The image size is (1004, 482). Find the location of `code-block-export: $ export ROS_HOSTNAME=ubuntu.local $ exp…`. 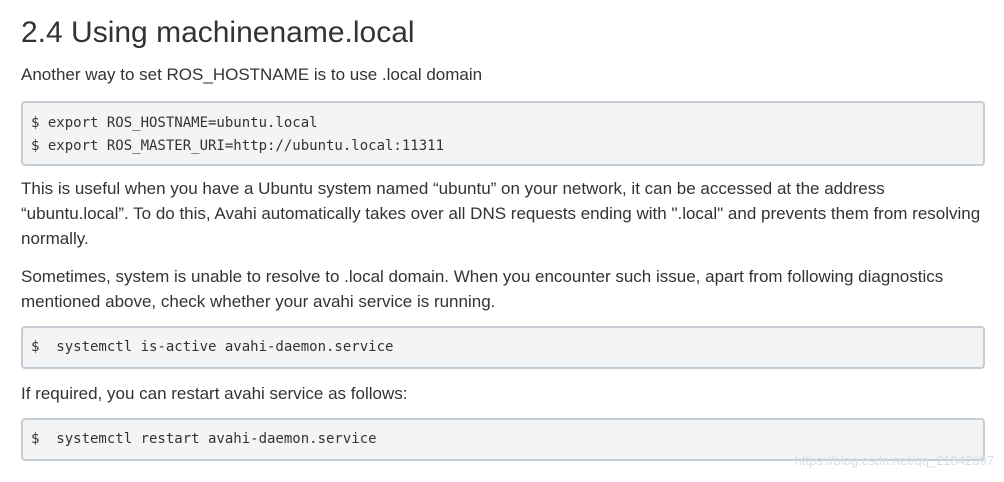

code-block-export: $ export ROS_HOSTNAME=ubuntu.local $ exp… is located at coordinates (503, 133).